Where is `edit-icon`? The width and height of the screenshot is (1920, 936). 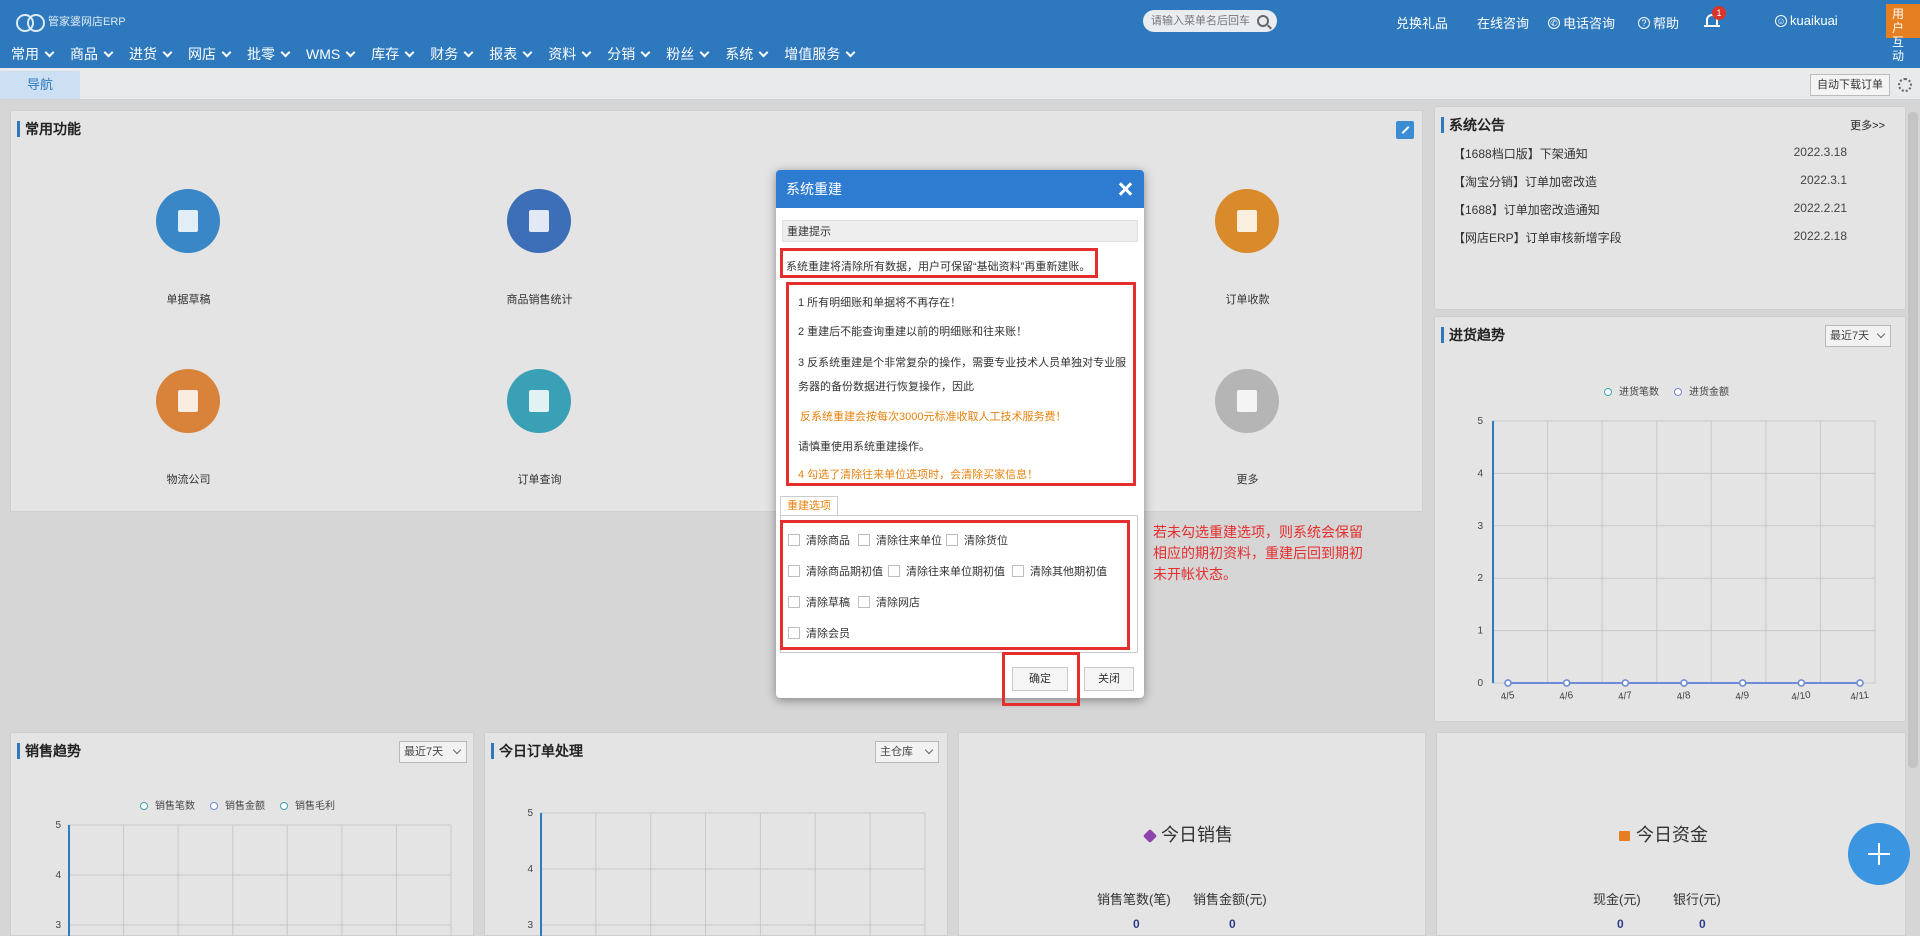 edit-icon is located at coordinates (1405, 130).